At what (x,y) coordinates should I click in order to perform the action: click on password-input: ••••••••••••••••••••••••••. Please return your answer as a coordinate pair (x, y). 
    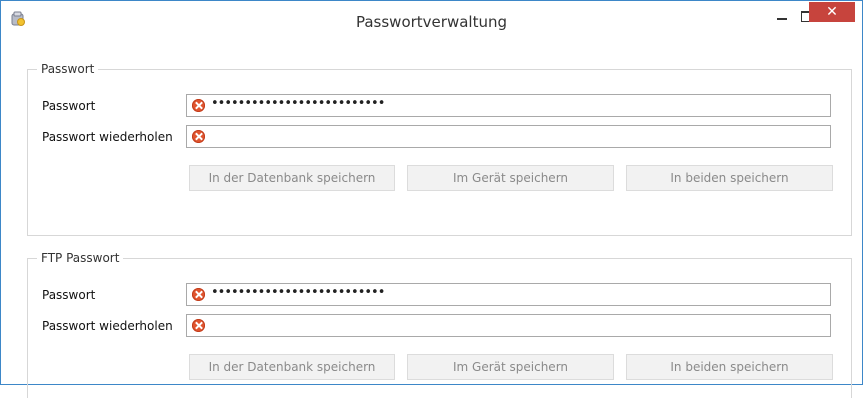
    Looking at the image, I should click on (508, 105).